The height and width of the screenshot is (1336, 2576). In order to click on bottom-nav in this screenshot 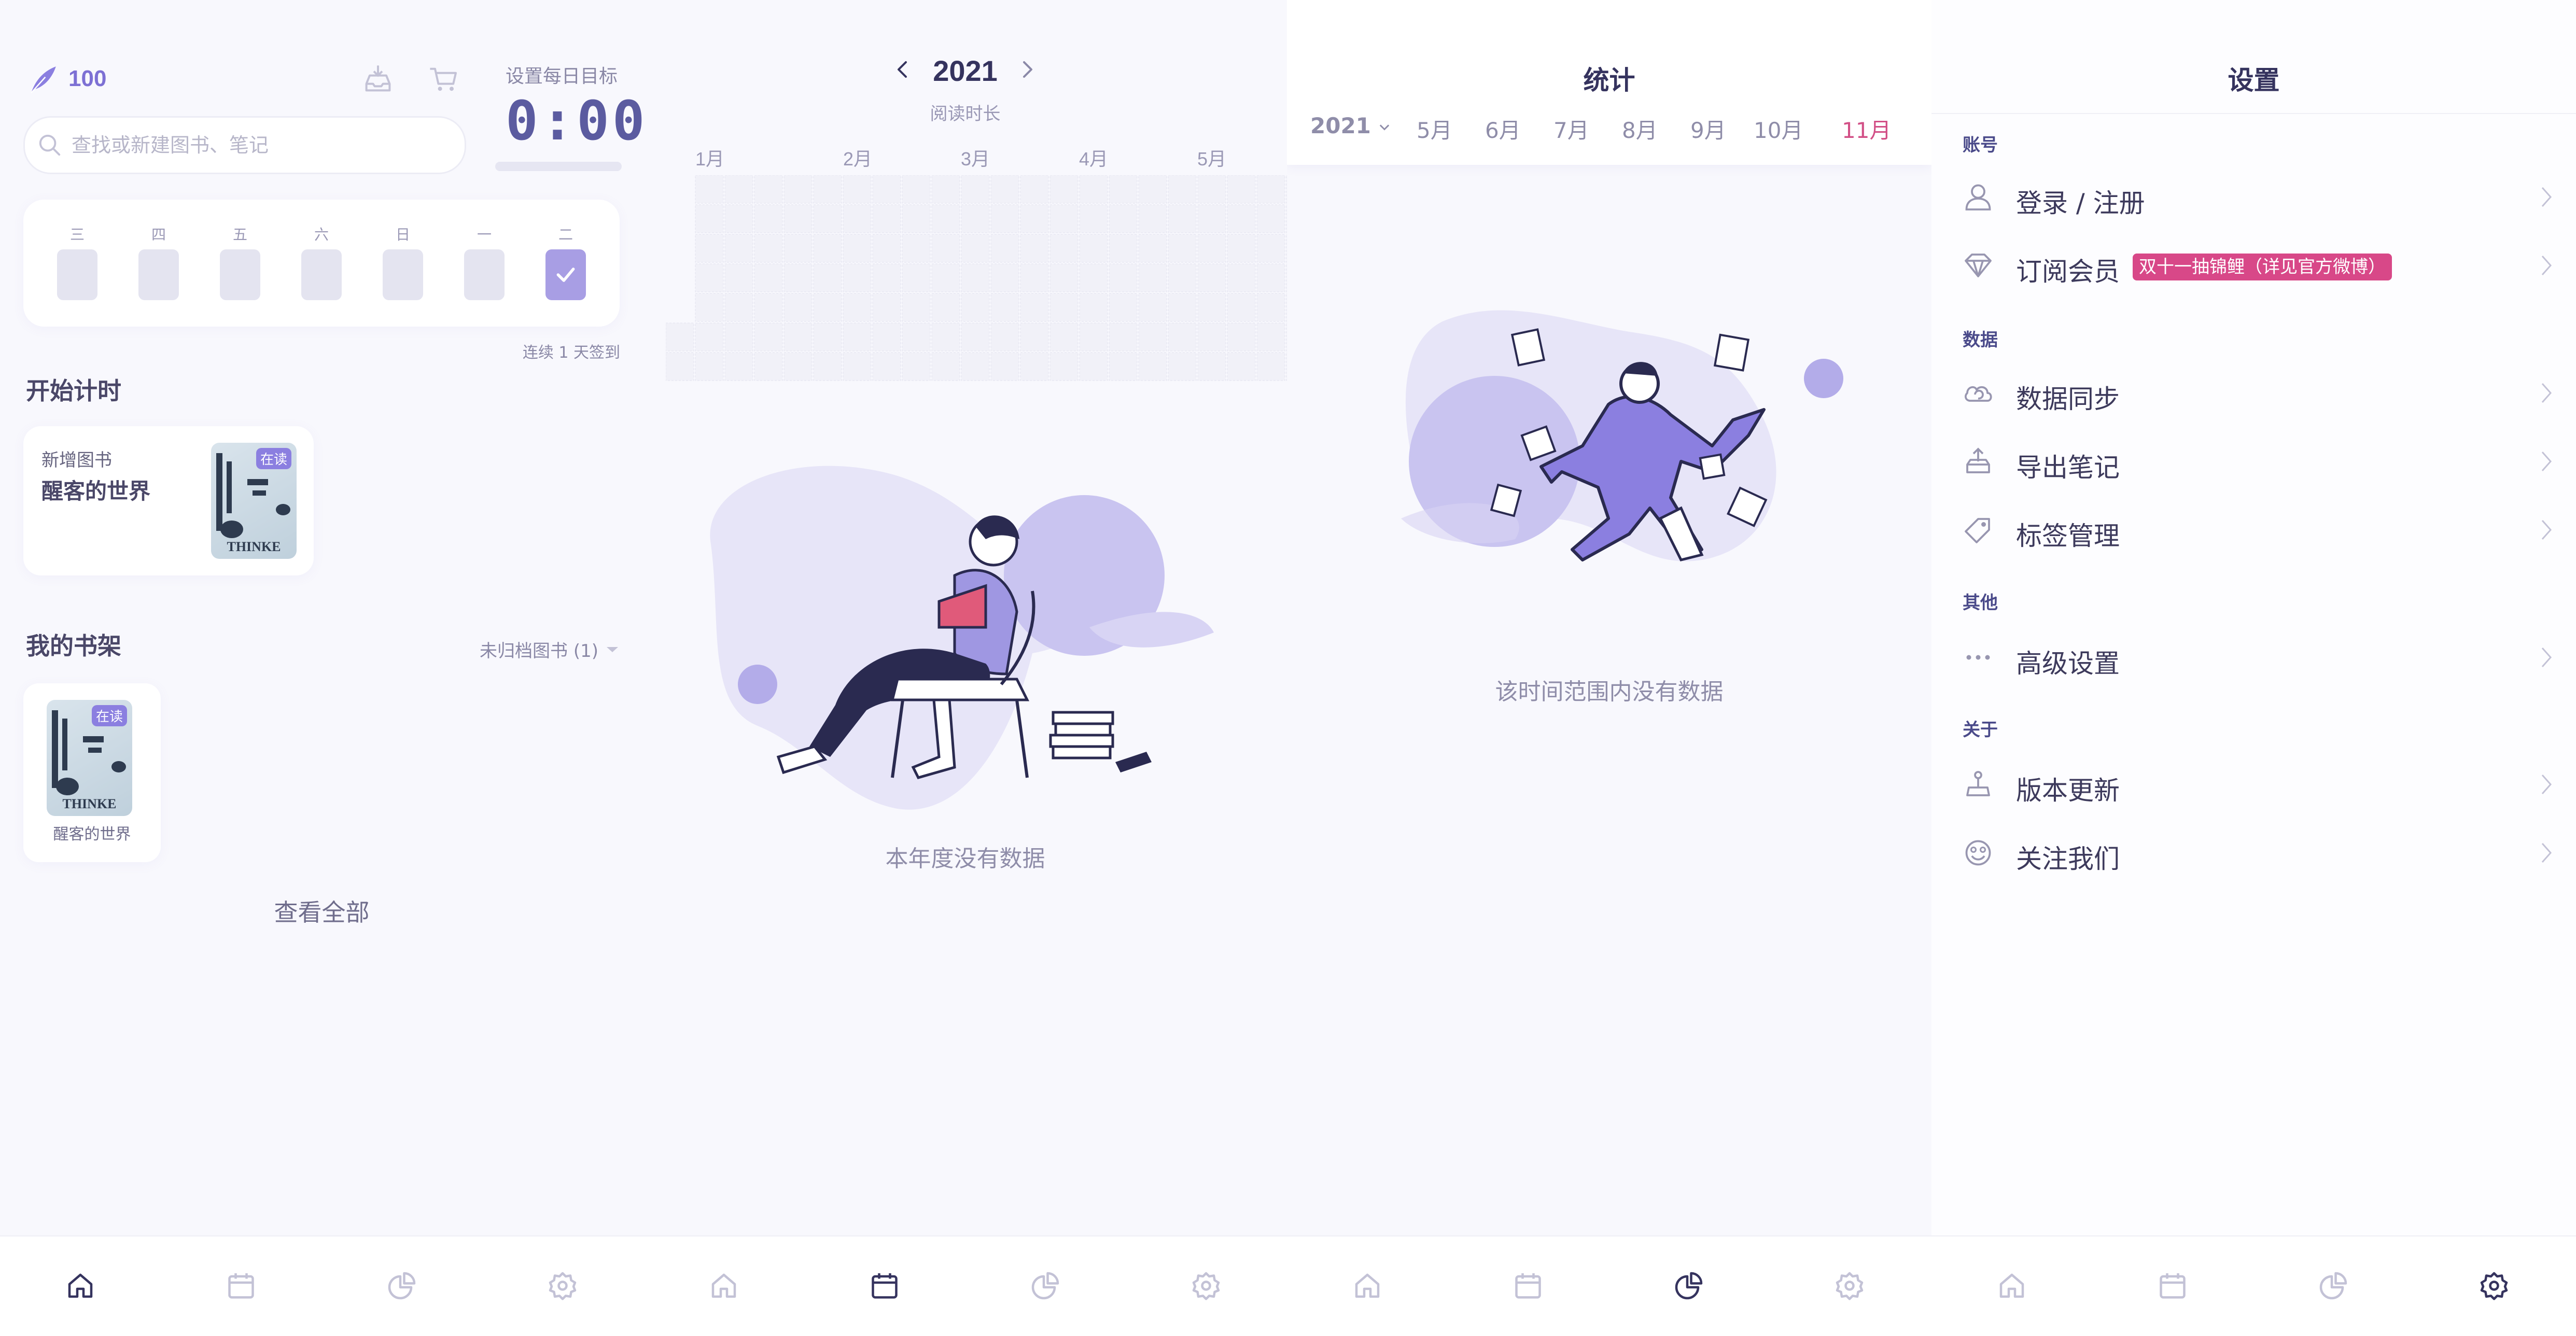, I will do `click(1609, 1285)`.